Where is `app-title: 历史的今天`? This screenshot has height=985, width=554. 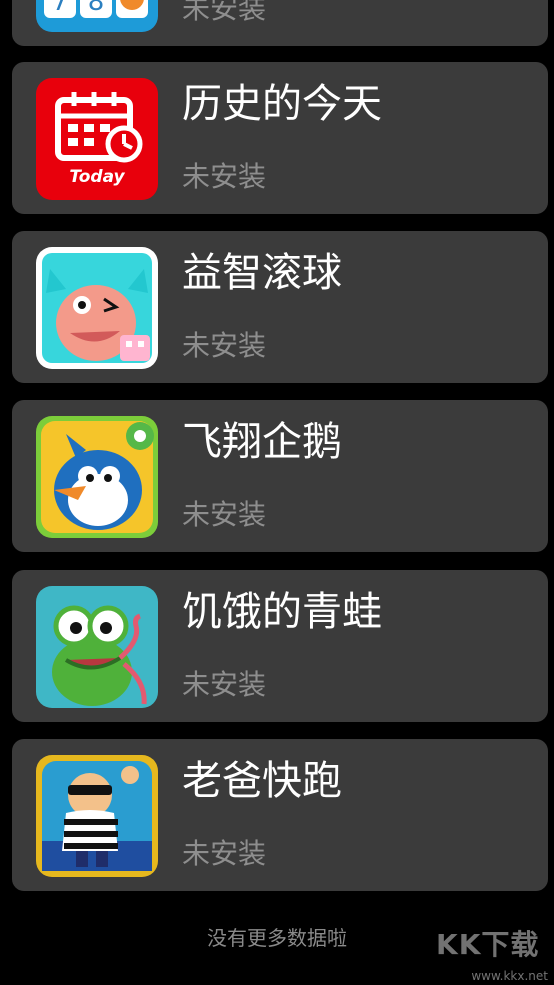 app-title: 历史的今天 is located at coordinates (282, 104).